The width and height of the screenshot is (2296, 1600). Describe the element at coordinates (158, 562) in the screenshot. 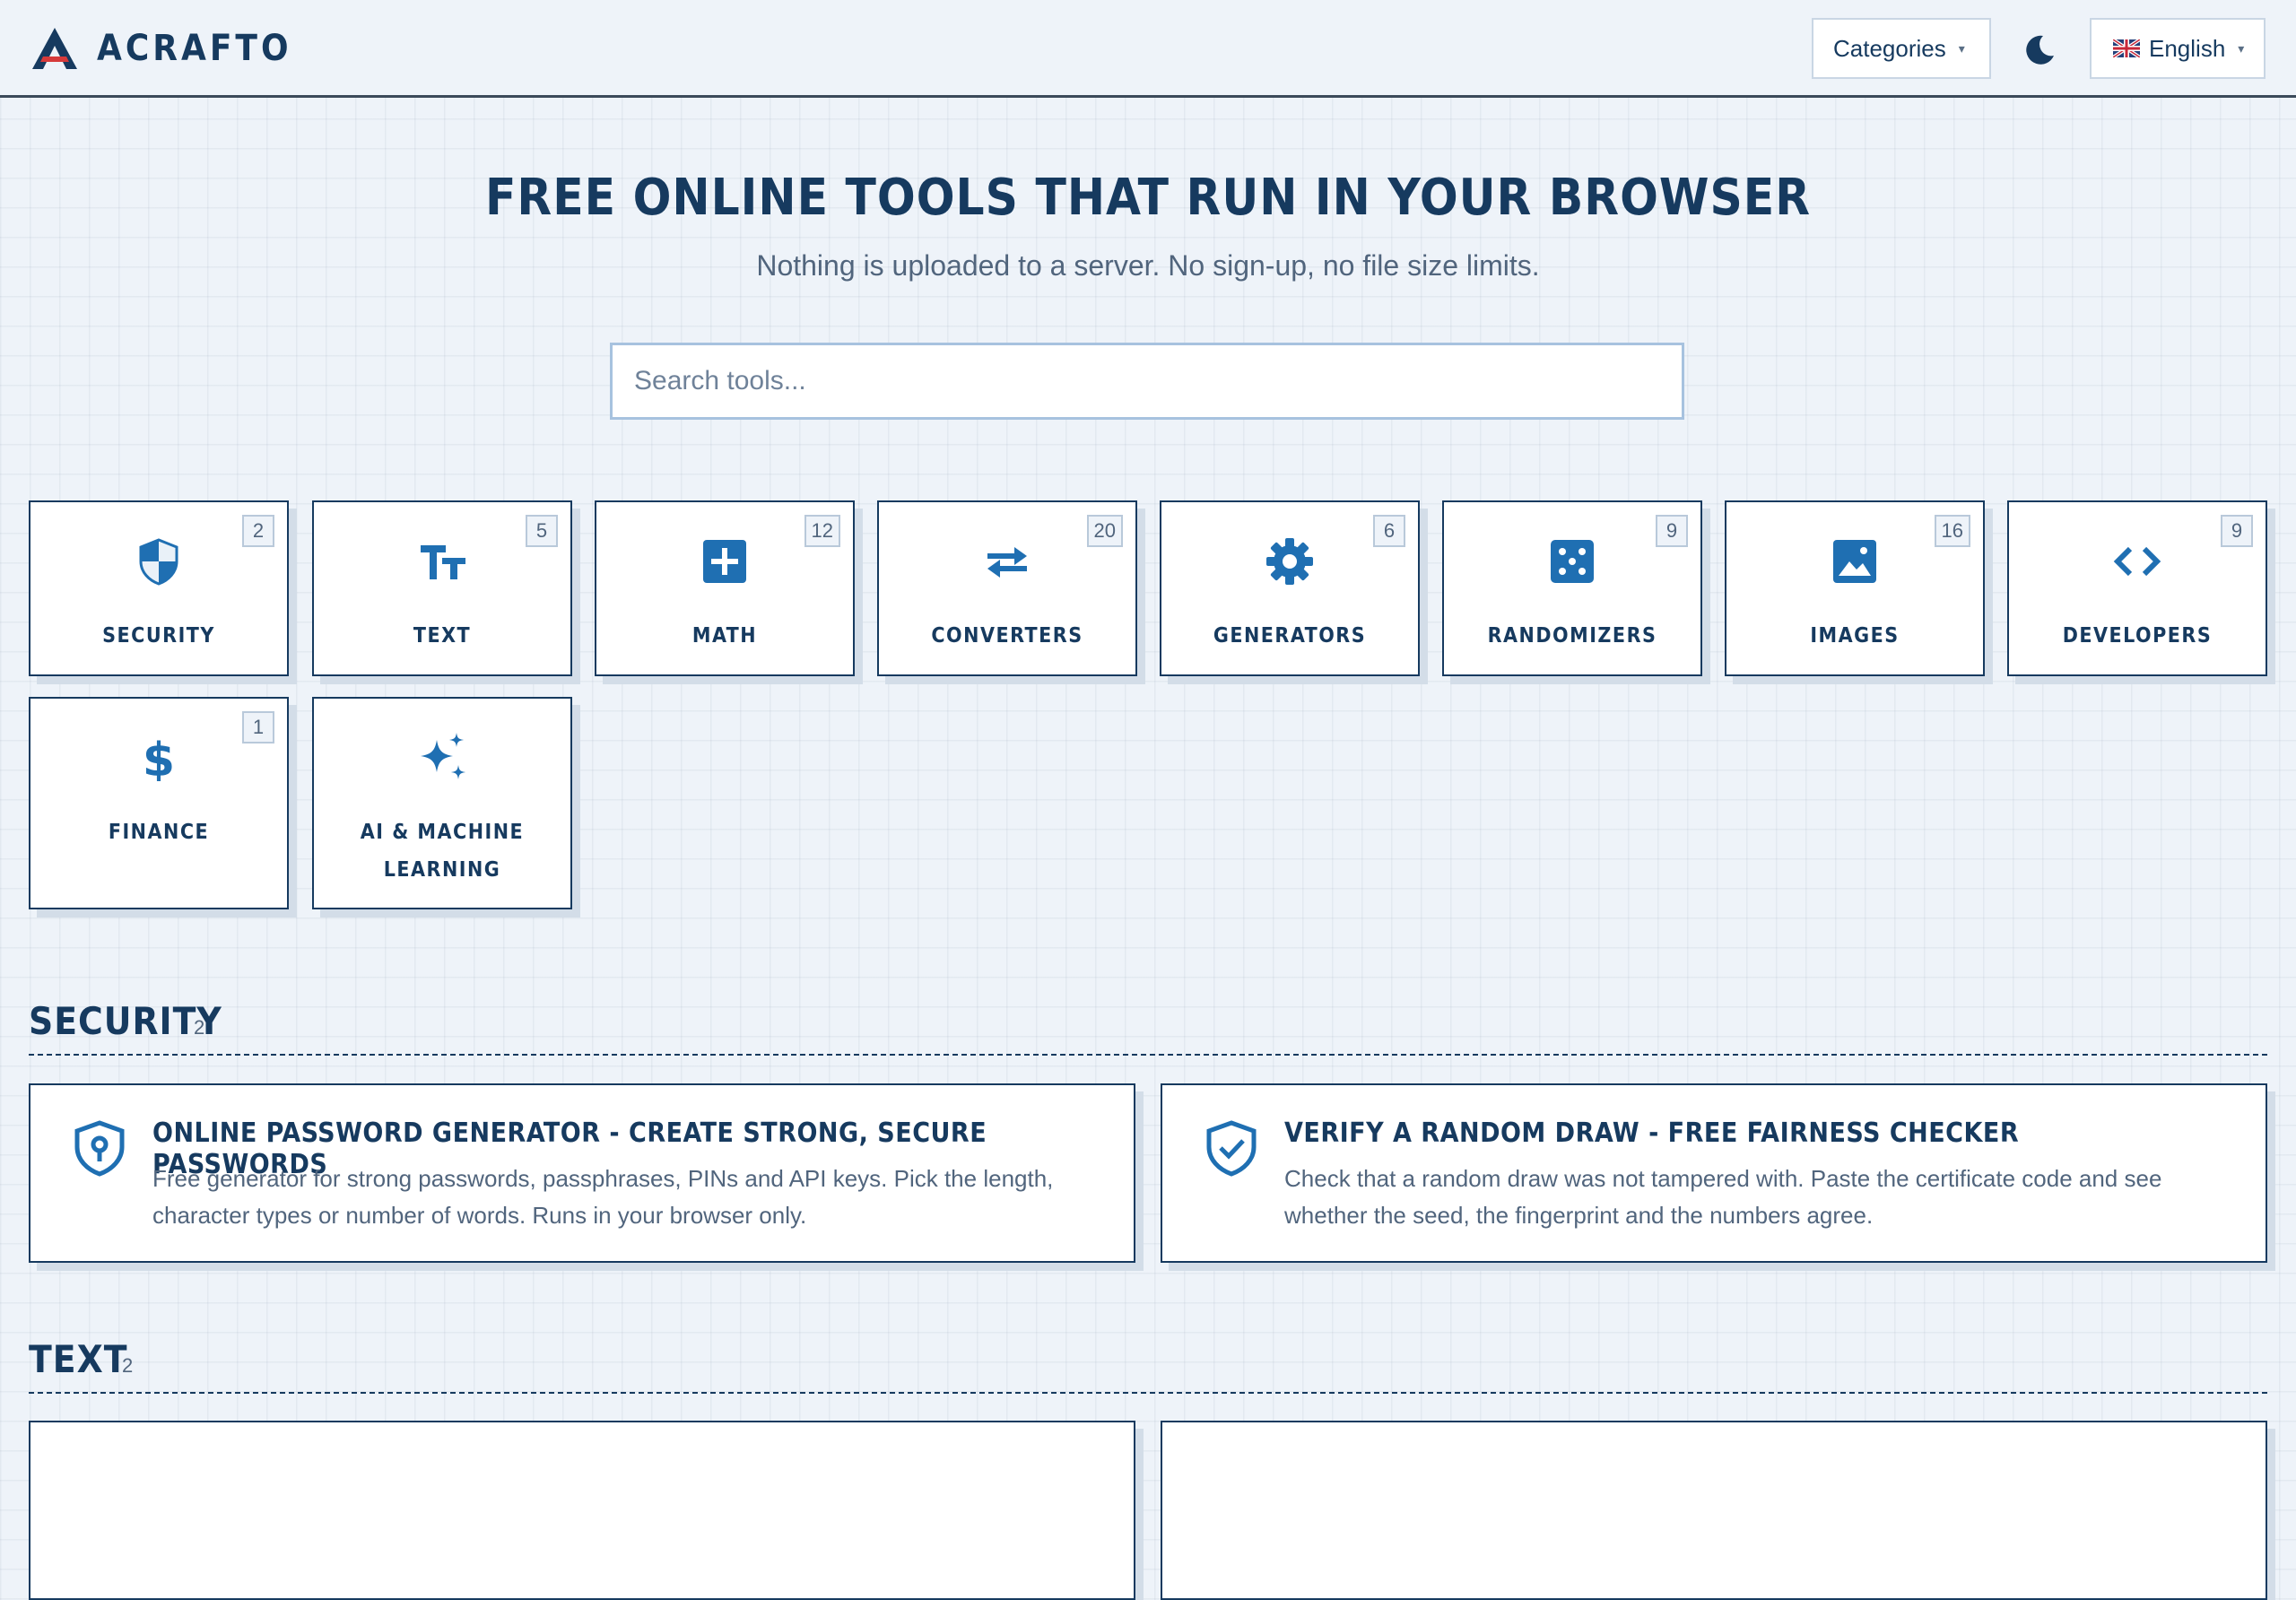

I see `shield-icon` at that location.